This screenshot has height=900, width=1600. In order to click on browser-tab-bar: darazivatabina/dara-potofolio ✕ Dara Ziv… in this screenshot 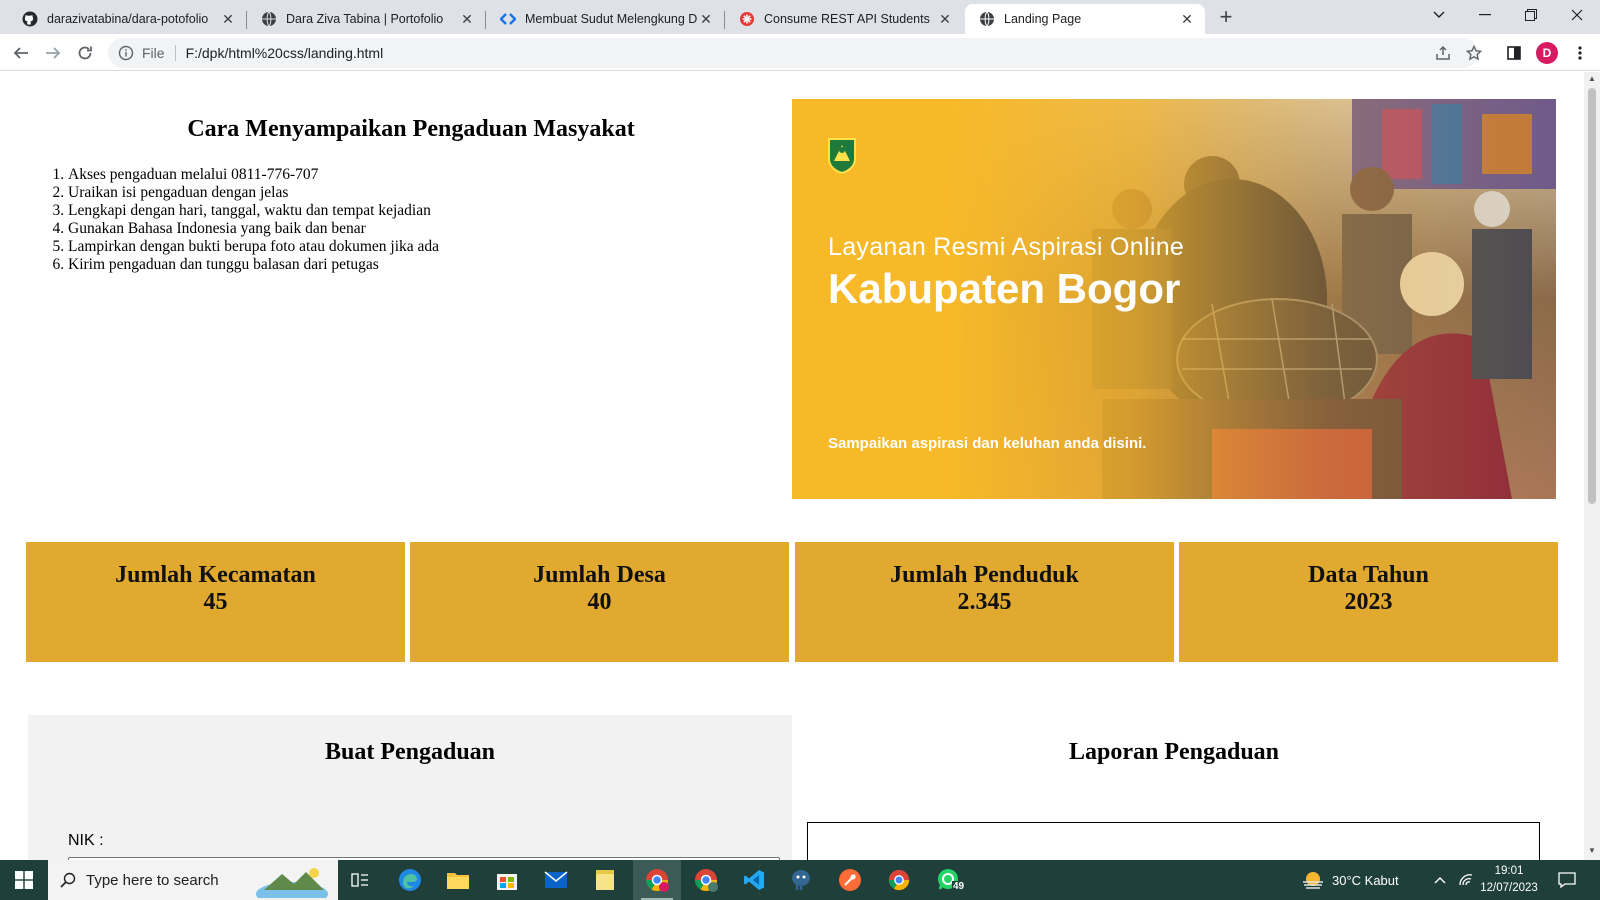, I will do `click(800, 17)`.